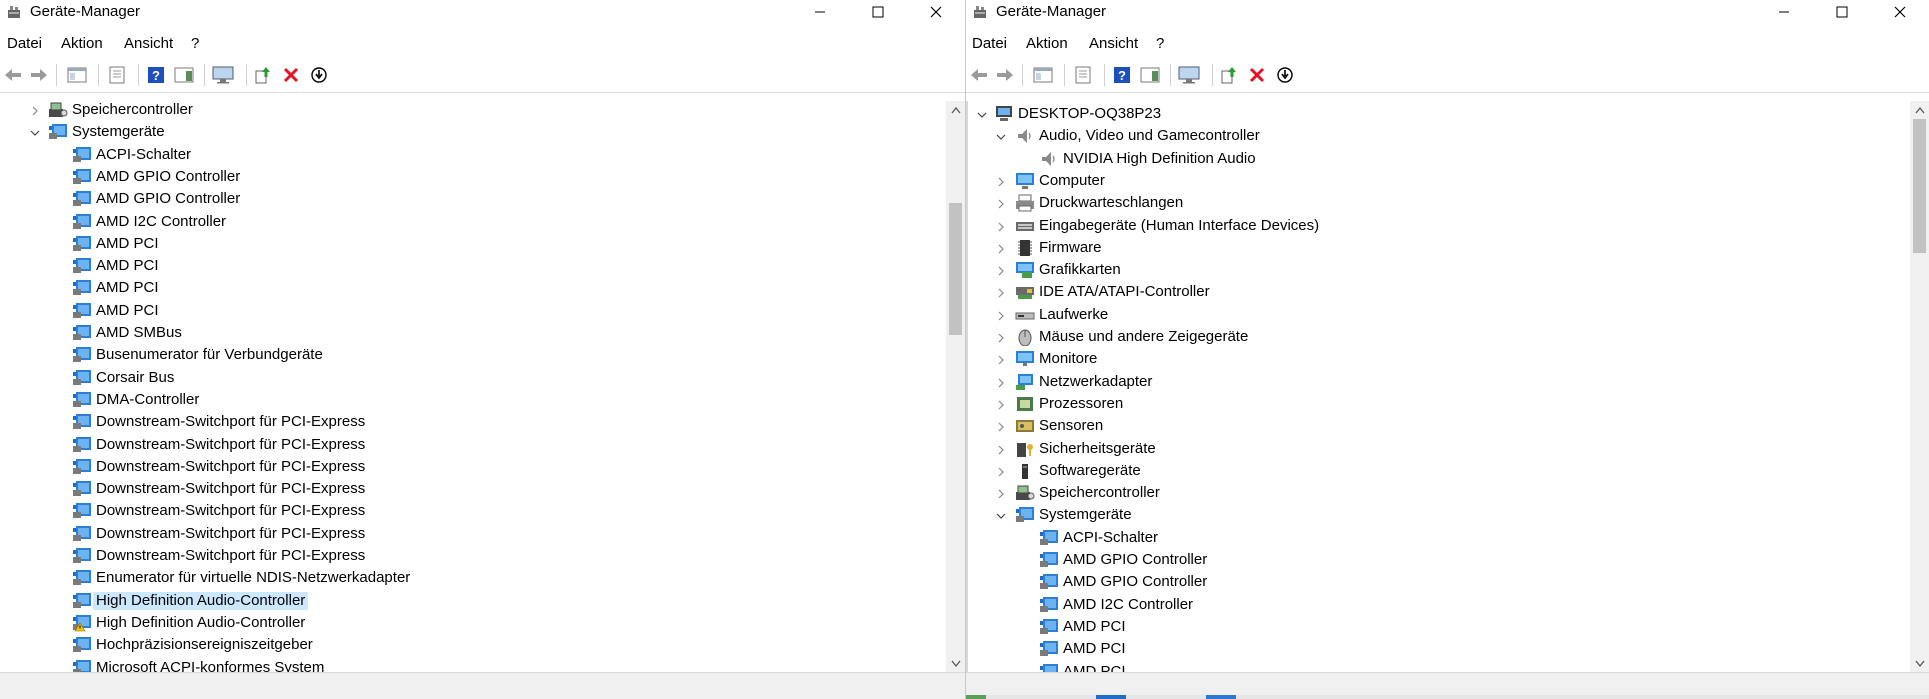 This screenshot has height=699, width=1929. I want to click on tree-node-device: NVIDIA High Definition Audio, so click(1439, 159).